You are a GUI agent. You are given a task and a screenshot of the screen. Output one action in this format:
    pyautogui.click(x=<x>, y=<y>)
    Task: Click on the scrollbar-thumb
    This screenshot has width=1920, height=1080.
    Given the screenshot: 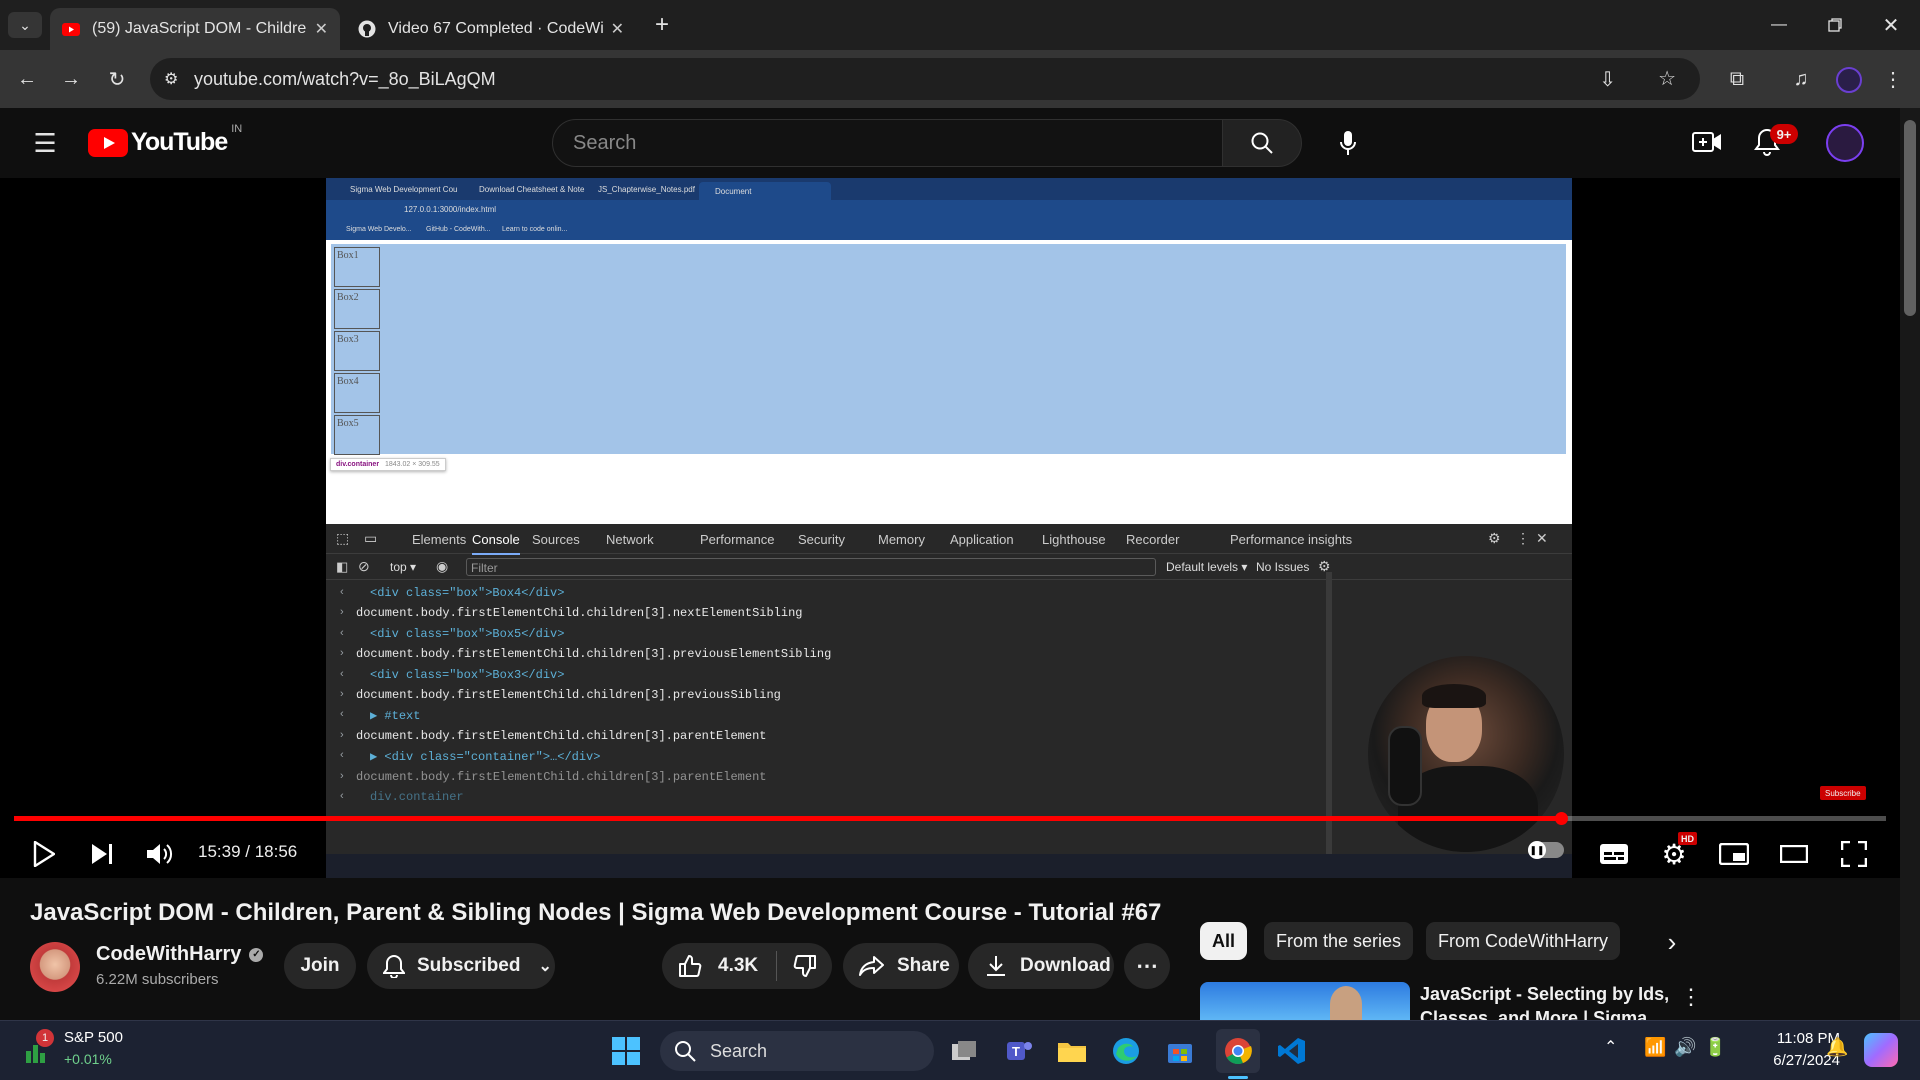 What is the action you would take?
    pyautogui.click(x=1910, y=218)
    